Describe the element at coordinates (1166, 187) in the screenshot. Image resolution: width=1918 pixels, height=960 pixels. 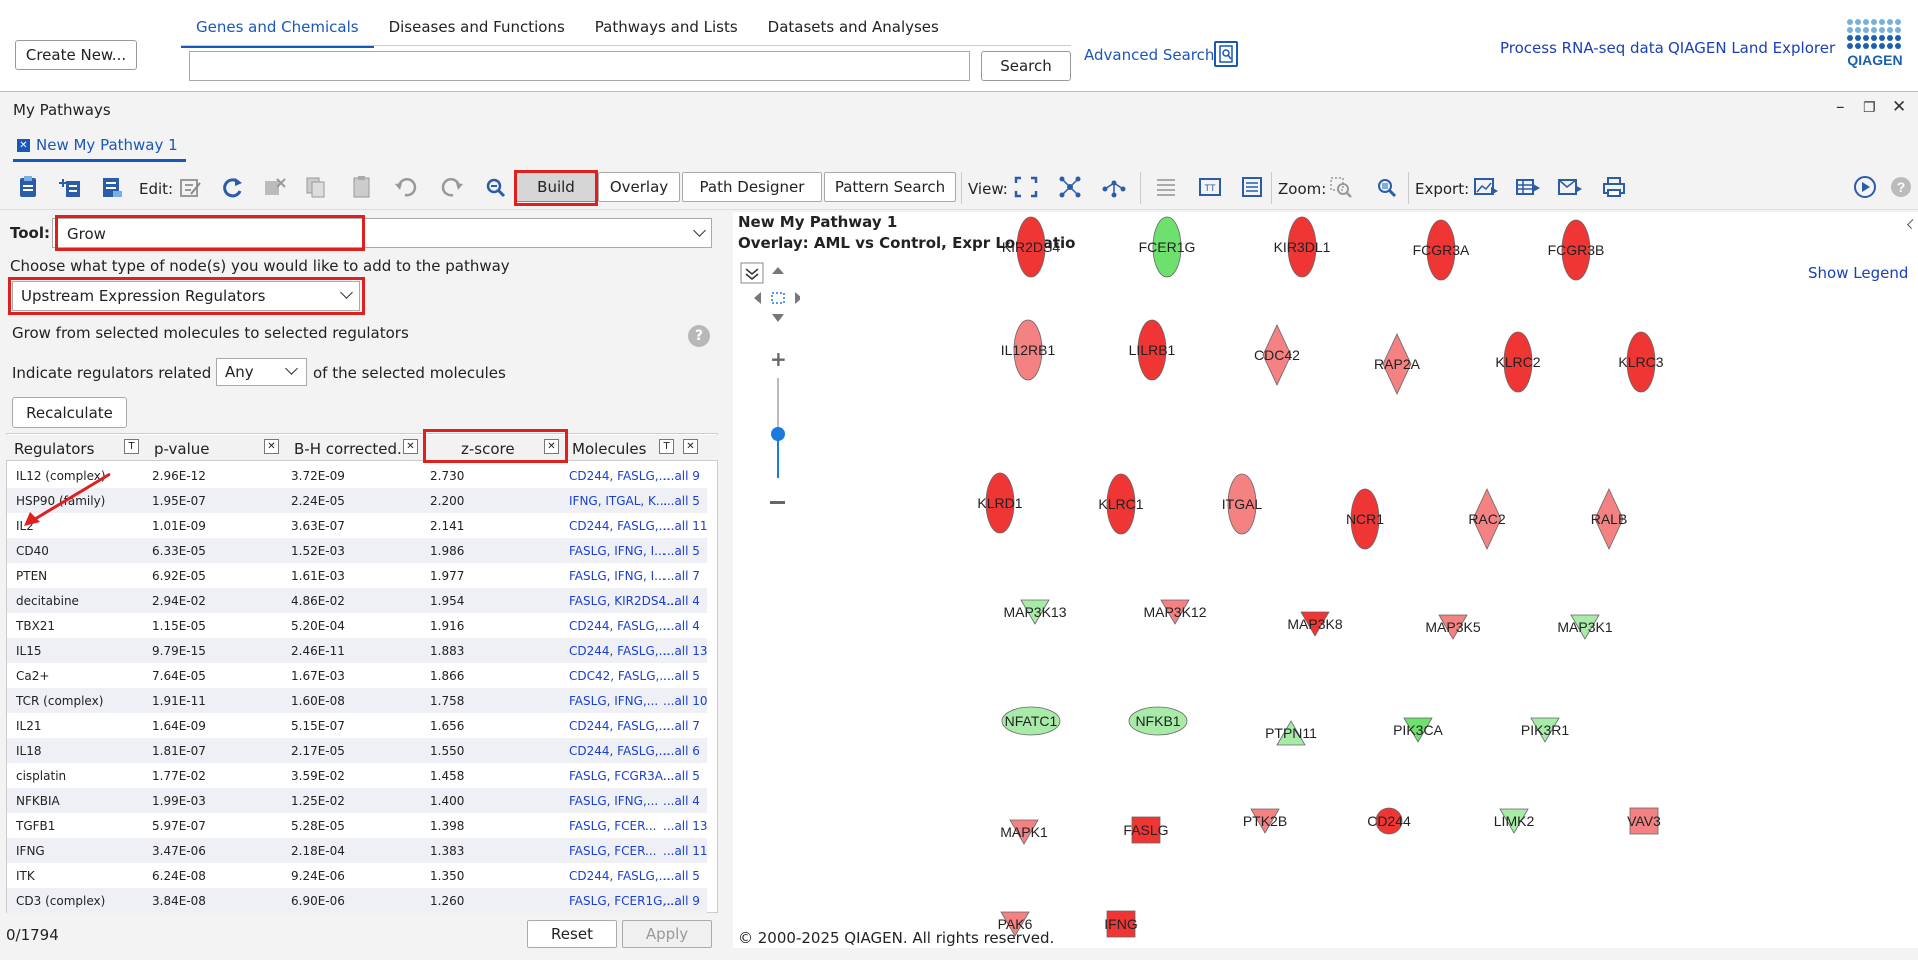
I see `legend-list-icon` at that location.